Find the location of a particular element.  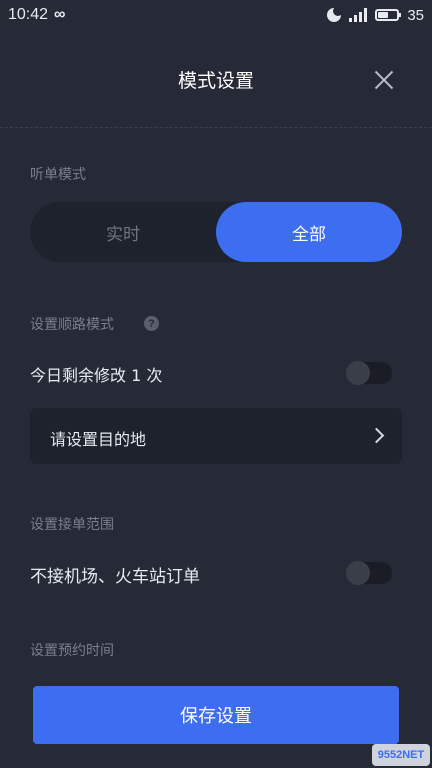

order-range-label: 设置接单范围 is located at coordinates (72, 525).